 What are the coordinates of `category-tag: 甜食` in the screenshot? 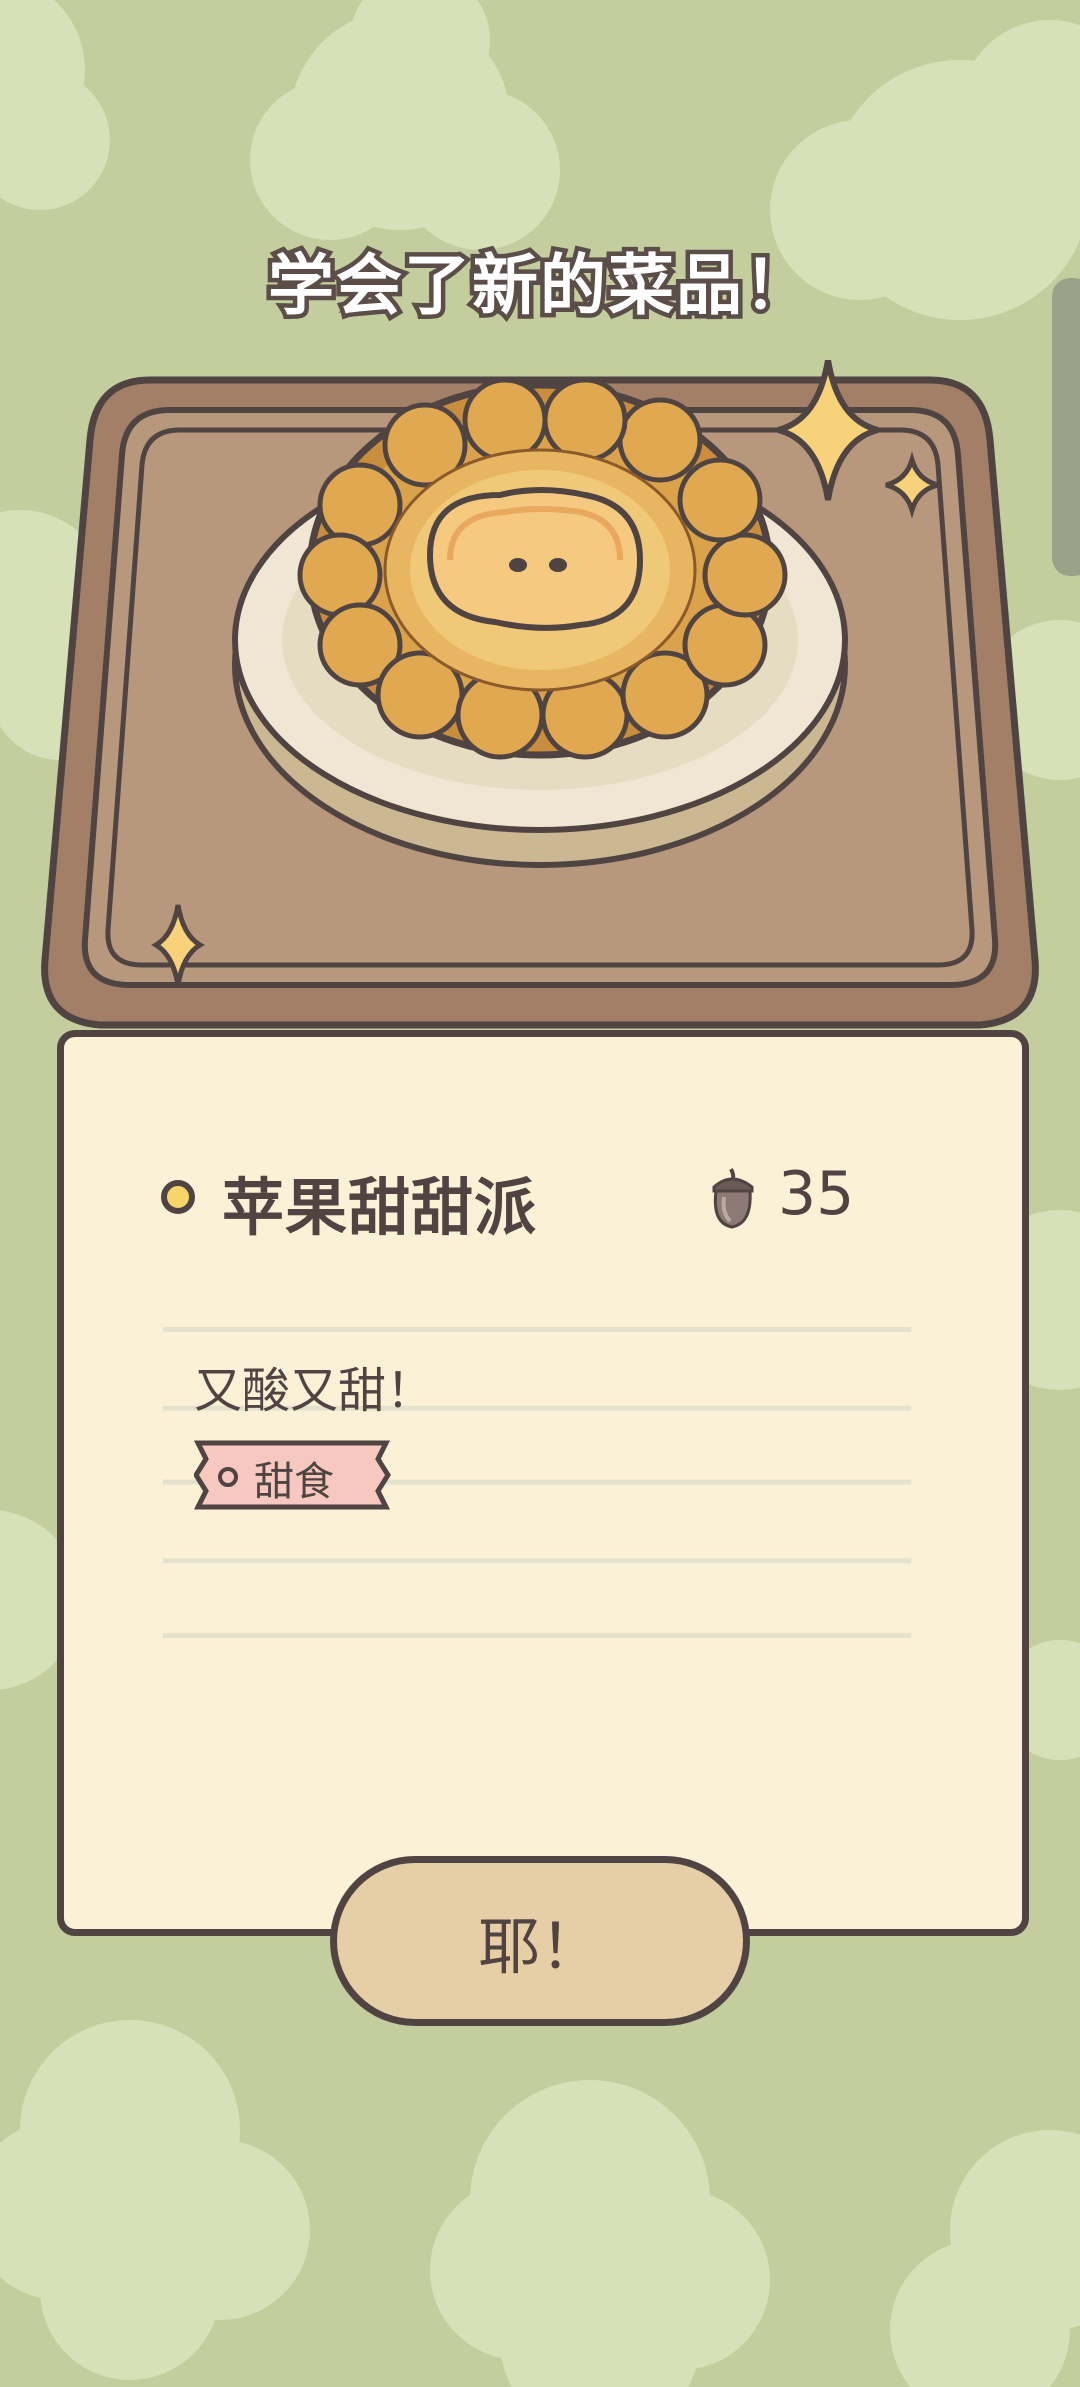 It's located at (293, 1475).